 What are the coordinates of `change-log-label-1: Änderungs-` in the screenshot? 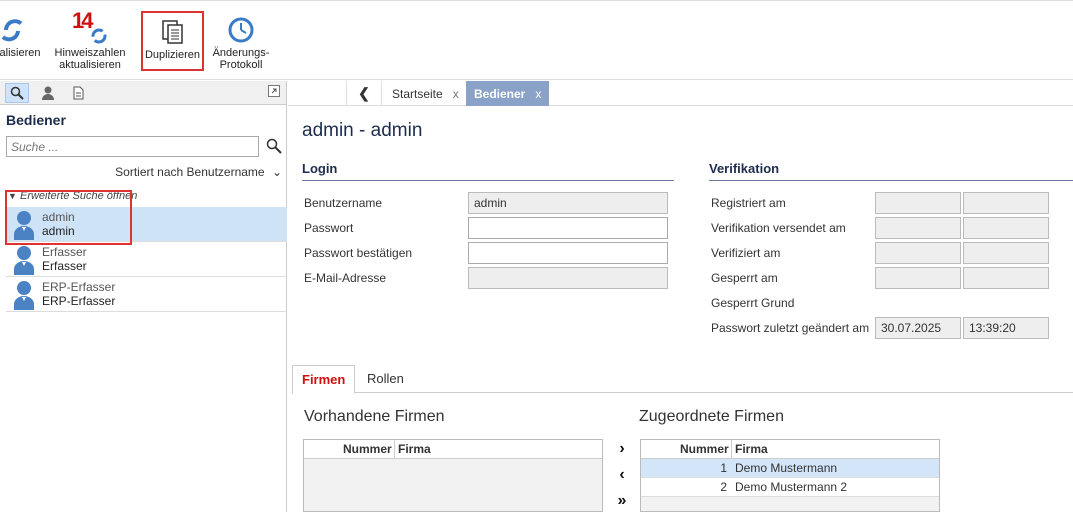 It's located at (241, 53).